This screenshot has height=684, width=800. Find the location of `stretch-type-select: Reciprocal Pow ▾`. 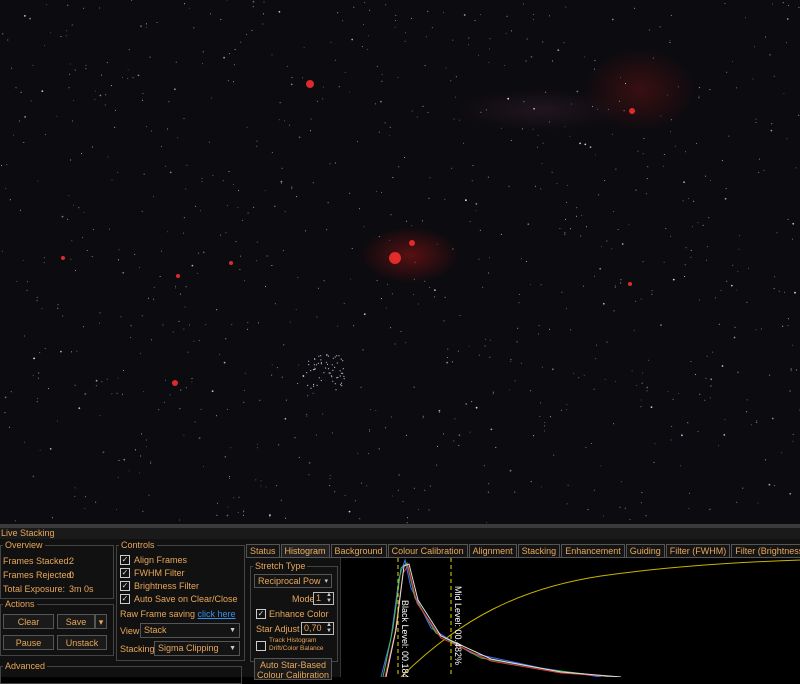

stretch-type-select: Reciprocal Pow ▾ is located at coordinates (293, 581).